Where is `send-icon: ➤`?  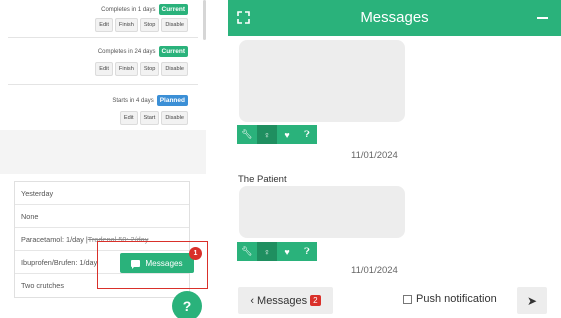 send-icon: ➤ is located at coordinates (532, 300).